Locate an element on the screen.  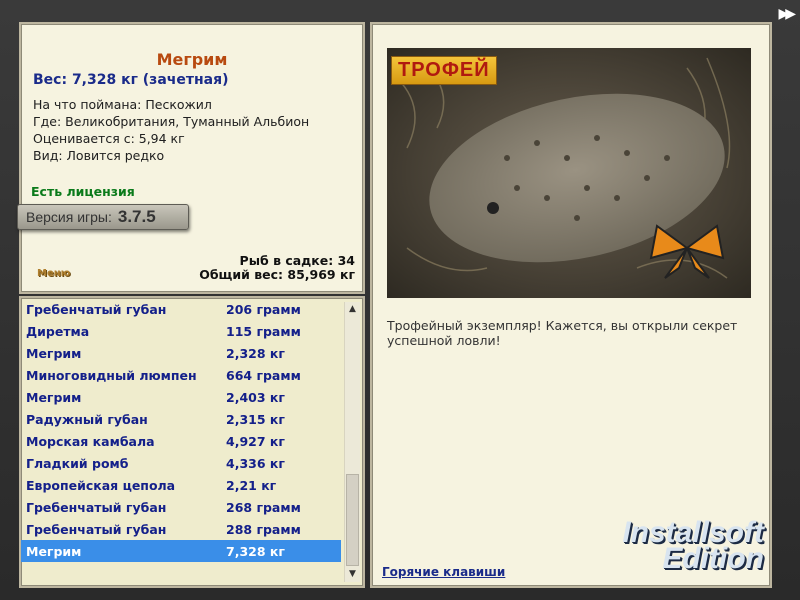
fish-weight-value: 2,315 кг is located at coordinates (255, 419).